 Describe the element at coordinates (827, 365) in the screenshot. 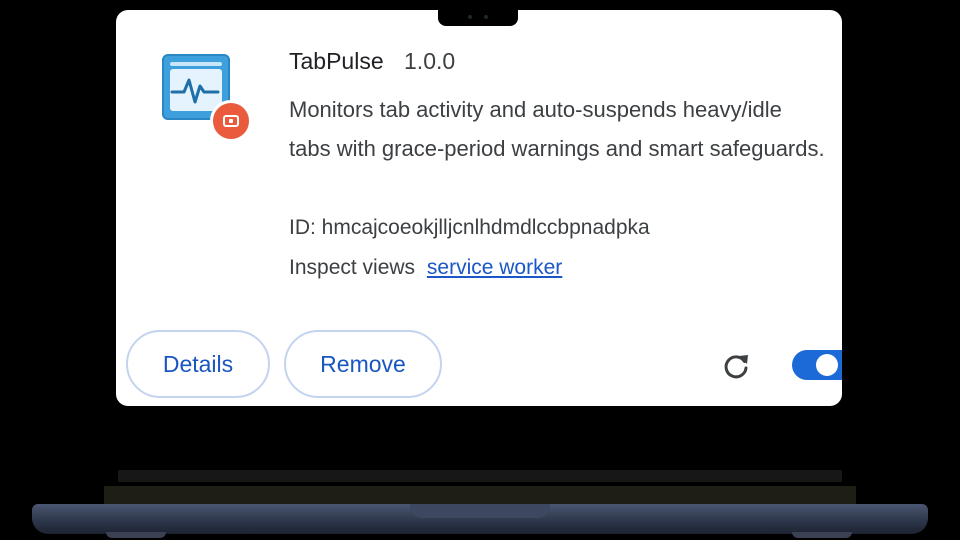

I see `toggle-knob` at that location.